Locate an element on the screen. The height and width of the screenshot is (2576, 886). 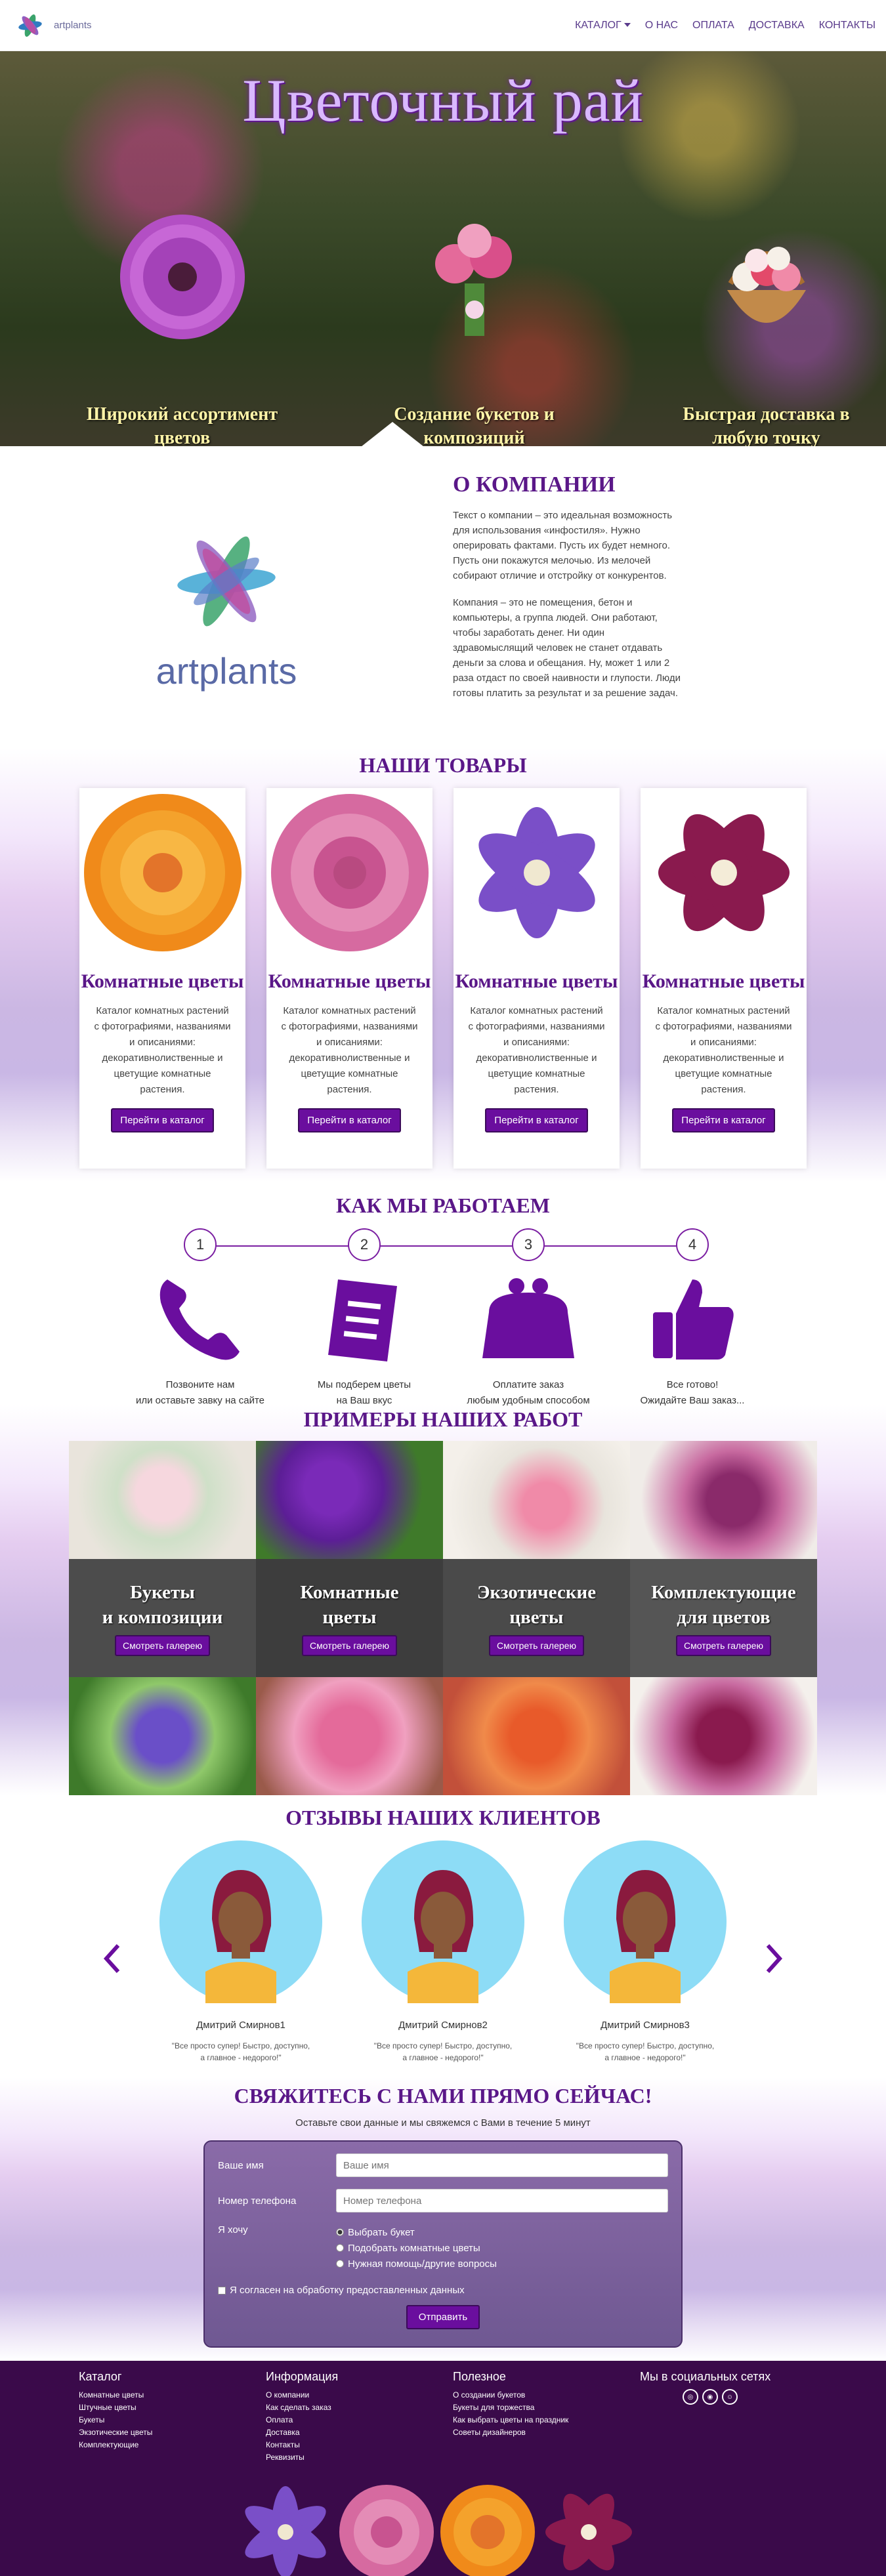
thumbs-up-icon is located at coordinates (693, 1320).